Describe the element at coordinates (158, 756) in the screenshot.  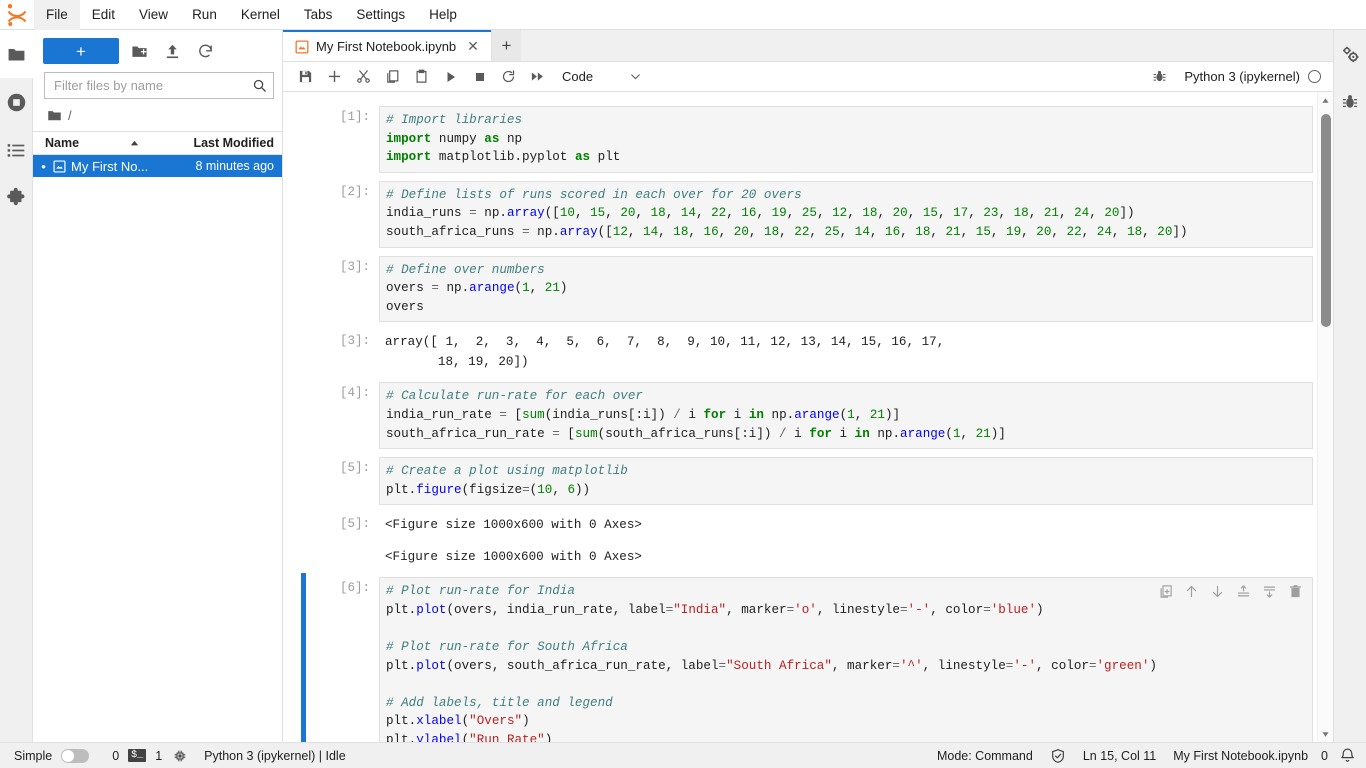
I see `terminal-count: 1` at that location.